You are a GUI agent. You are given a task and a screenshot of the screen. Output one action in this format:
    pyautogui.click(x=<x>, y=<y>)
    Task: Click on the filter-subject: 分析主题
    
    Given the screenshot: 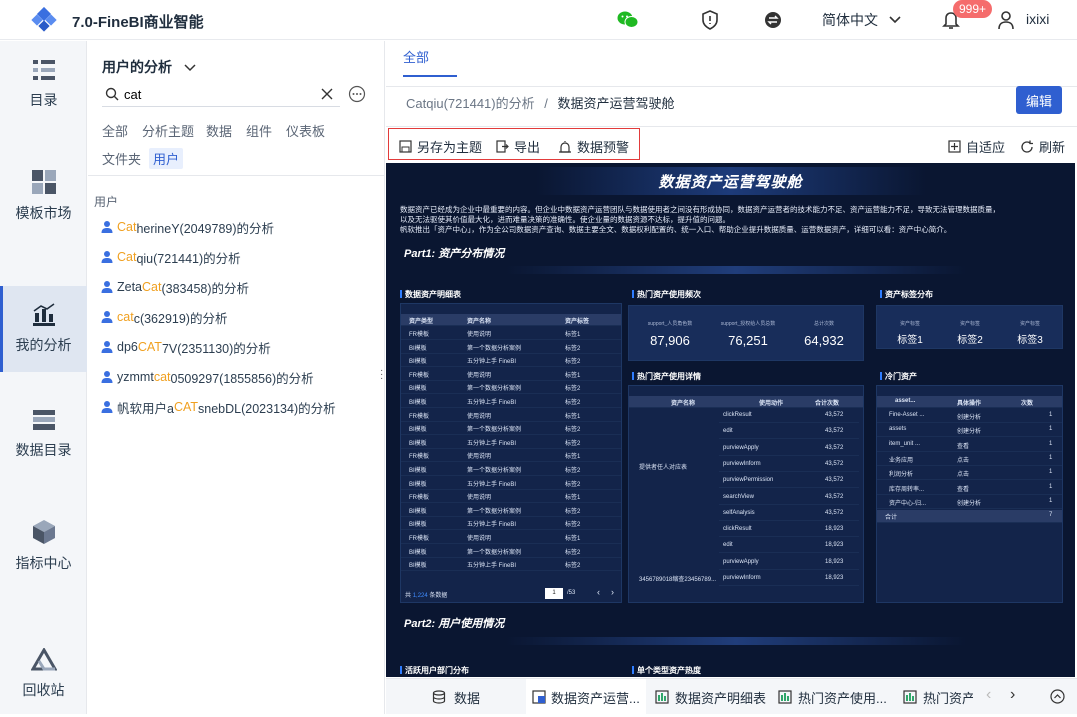 What is the action you would take?
    pyautogui.click(x=168, y=130)
    